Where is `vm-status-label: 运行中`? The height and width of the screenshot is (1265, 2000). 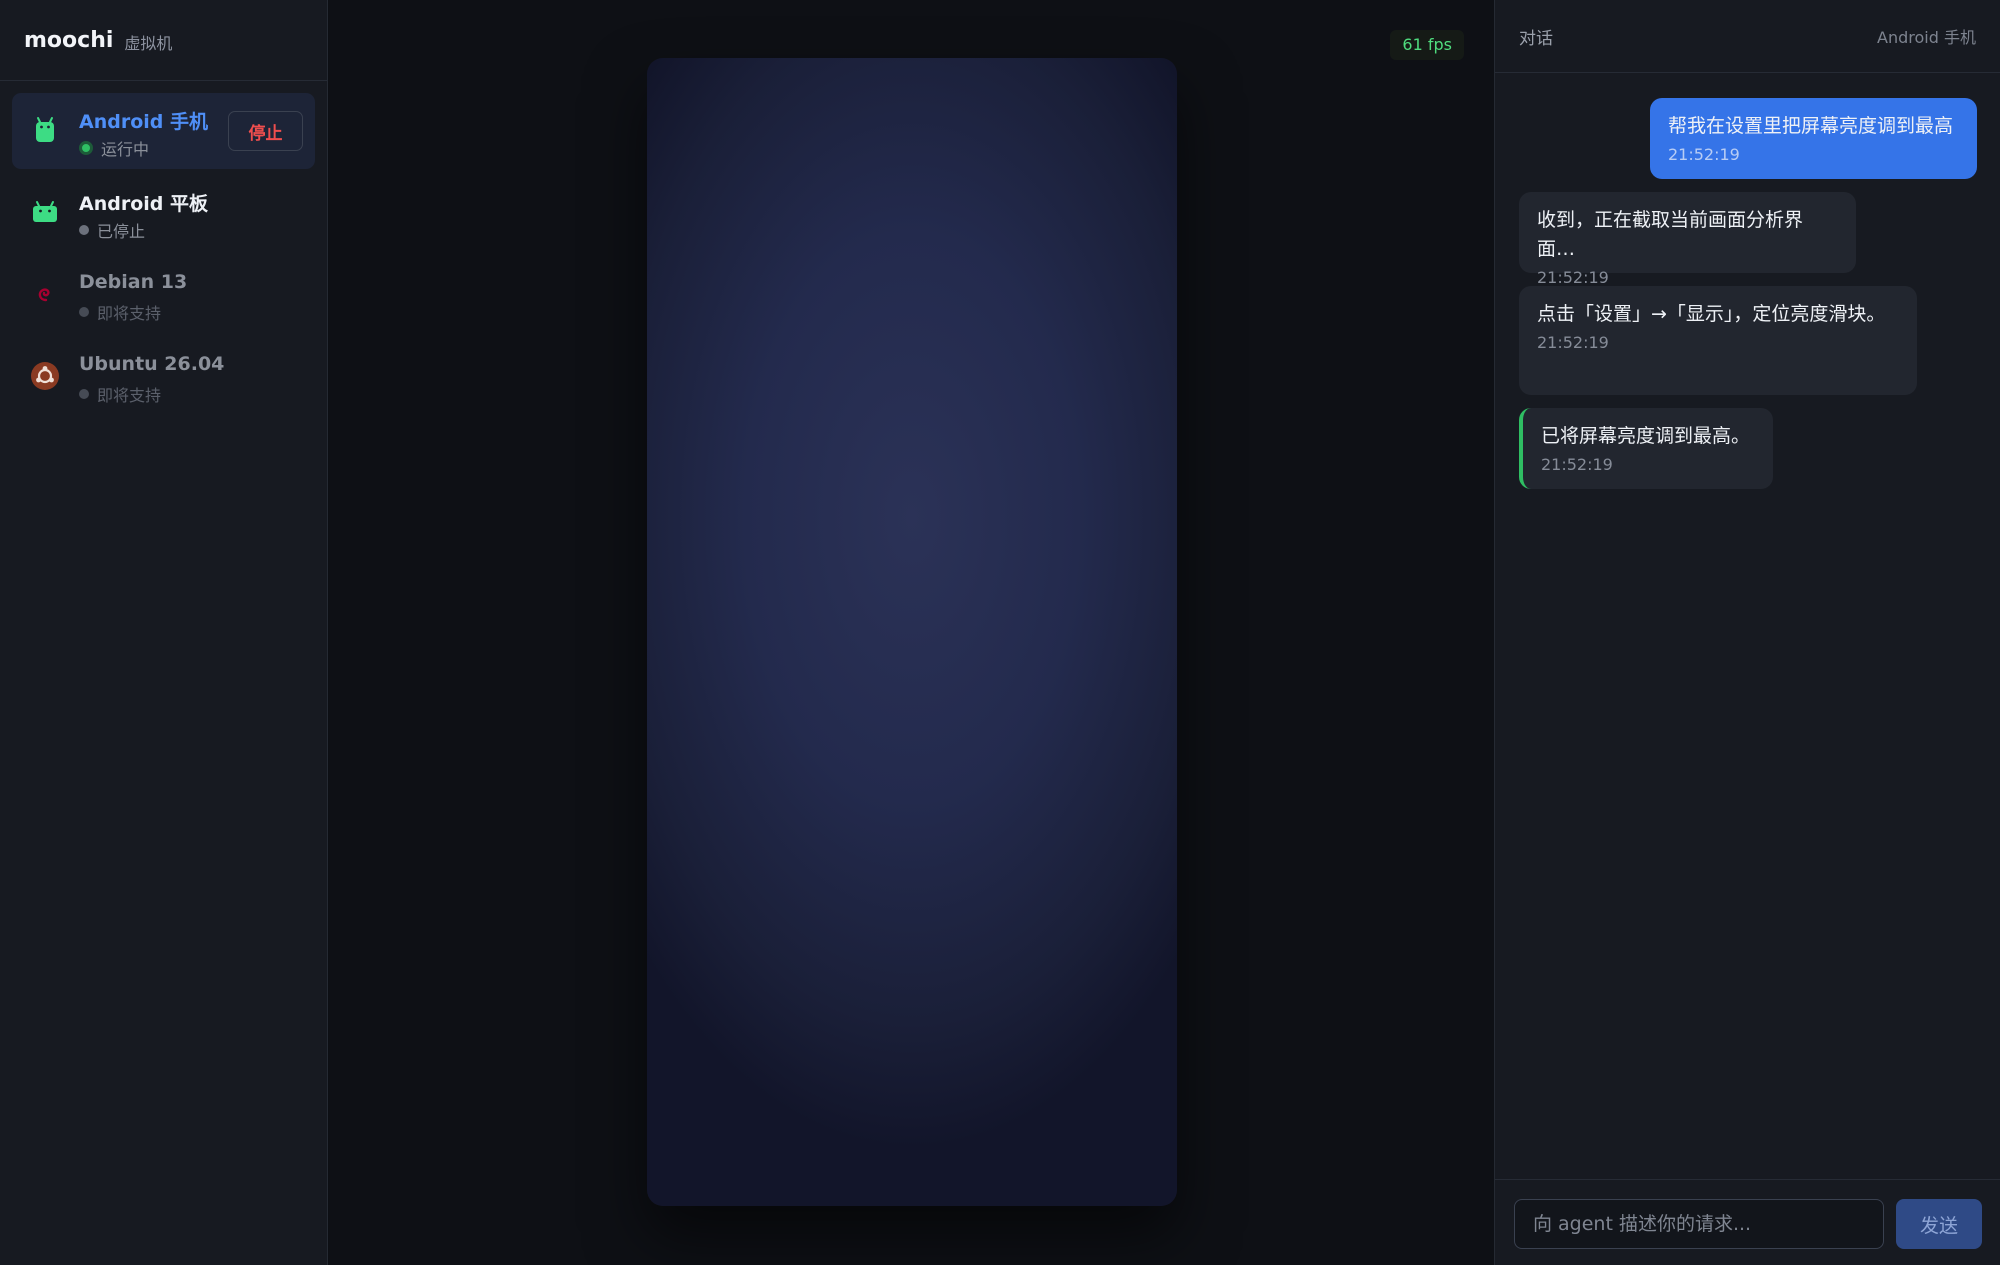 vm-status-label: 运行中 is located at coordinates (125, 149).